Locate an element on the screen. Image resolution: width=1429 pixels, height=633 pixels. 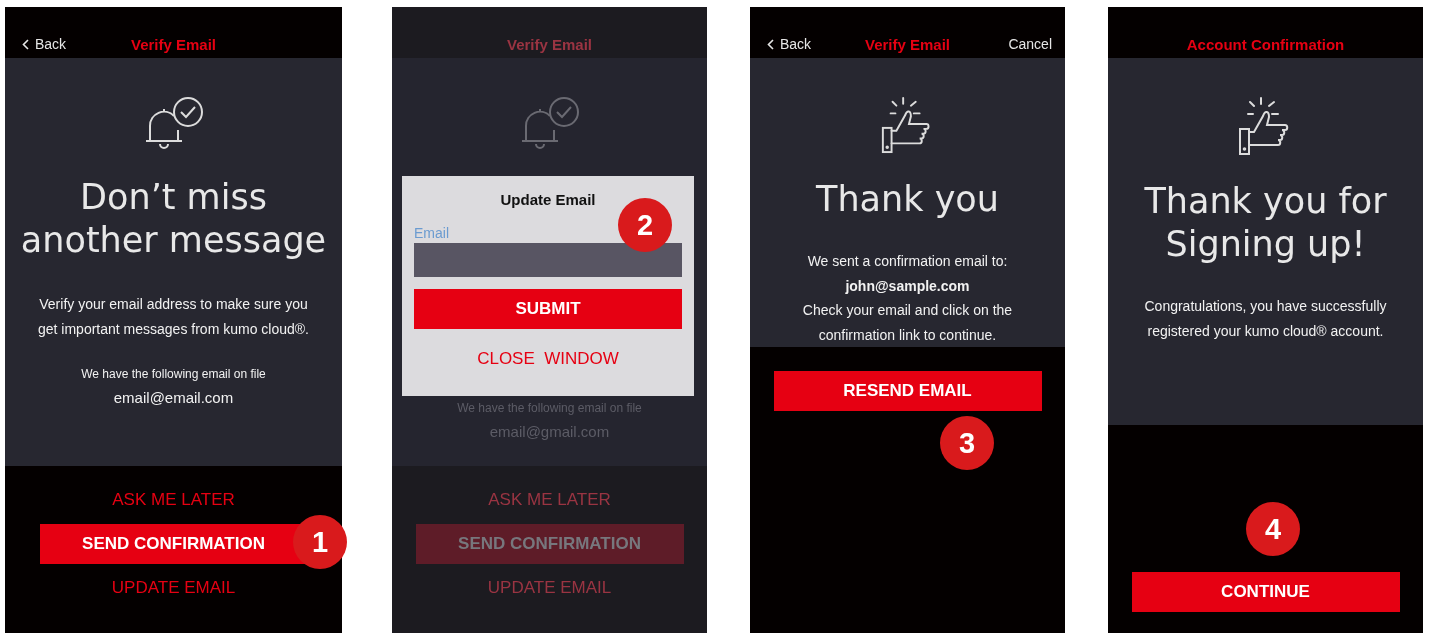
note-text: We have the following email on file is located at coordinates (173, 374).